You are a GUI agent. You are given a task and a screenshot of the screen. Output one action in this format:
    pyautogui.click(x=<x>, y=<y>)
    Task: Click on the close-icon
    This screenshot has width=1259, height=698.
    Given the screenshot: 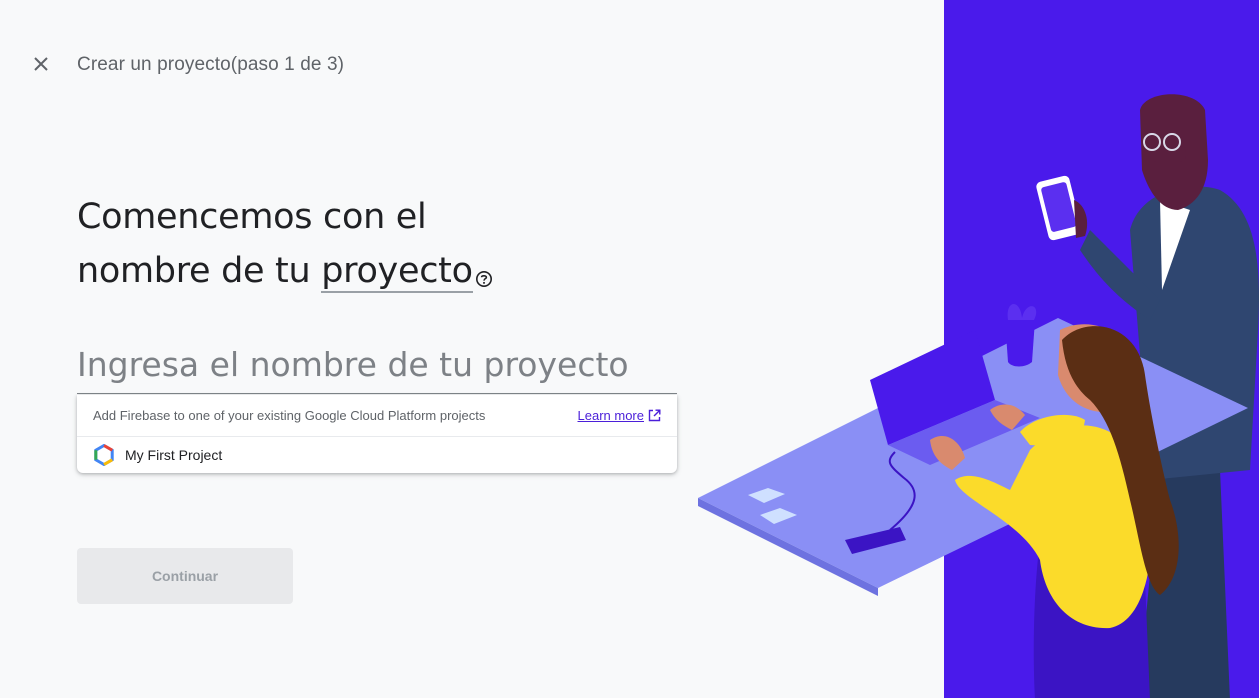 What is the action you would take?
    pyautogui.click(x=41, y=64)
    